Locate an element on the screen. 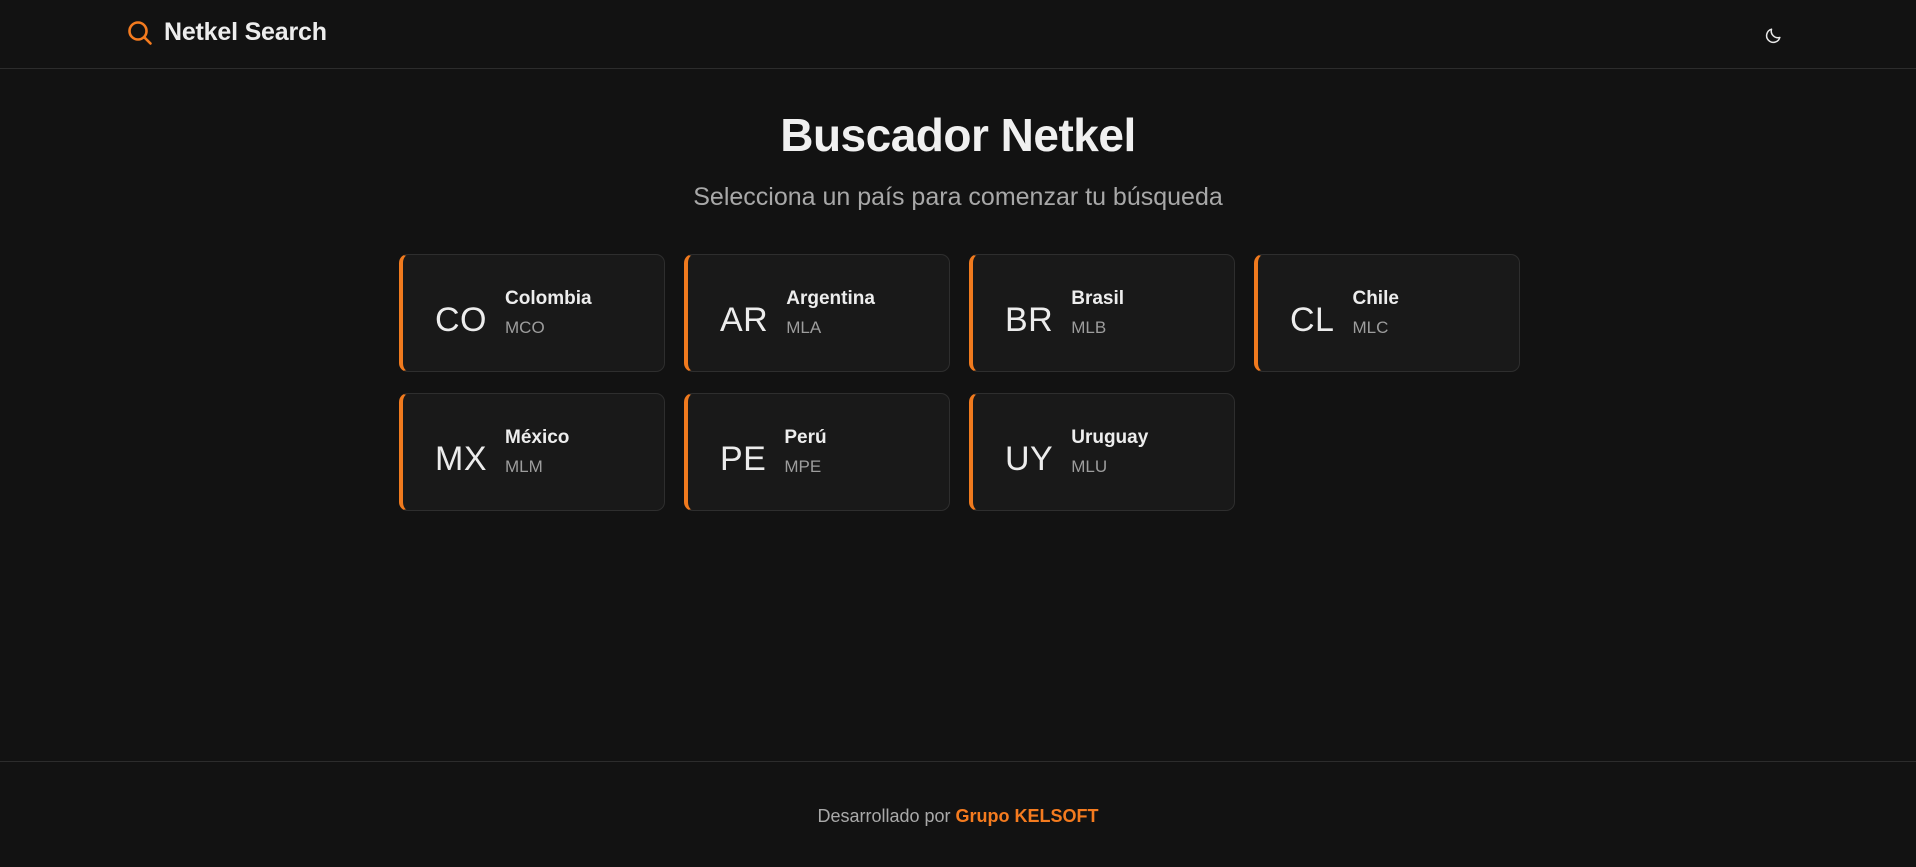  country-code: PE is located at coordinates (743, 458).